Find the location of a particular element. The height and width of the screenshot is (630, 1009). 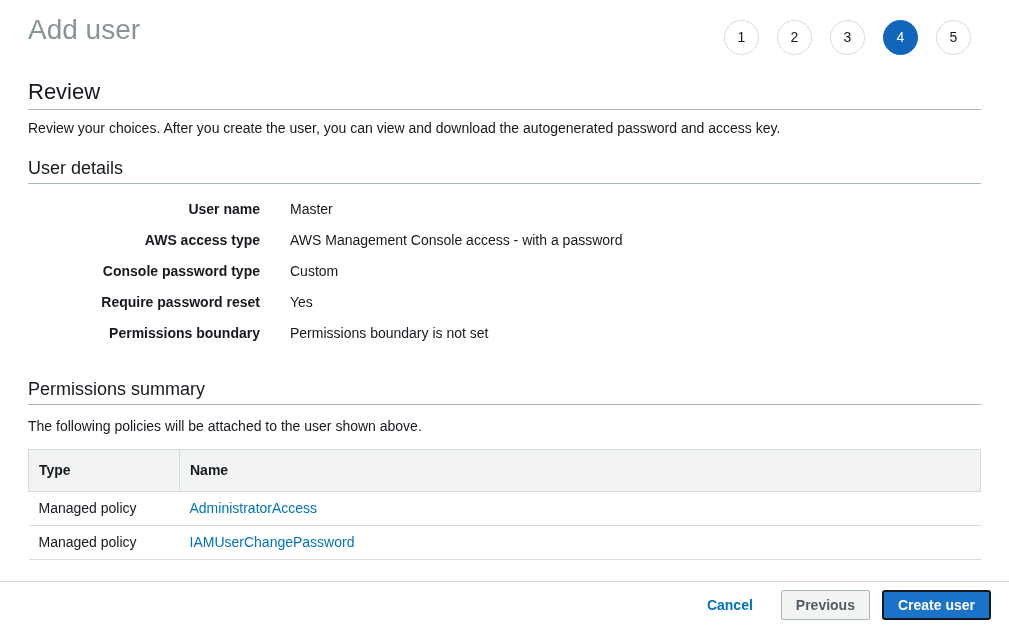

previous-button: Previous is located at coordinates (825, 605).